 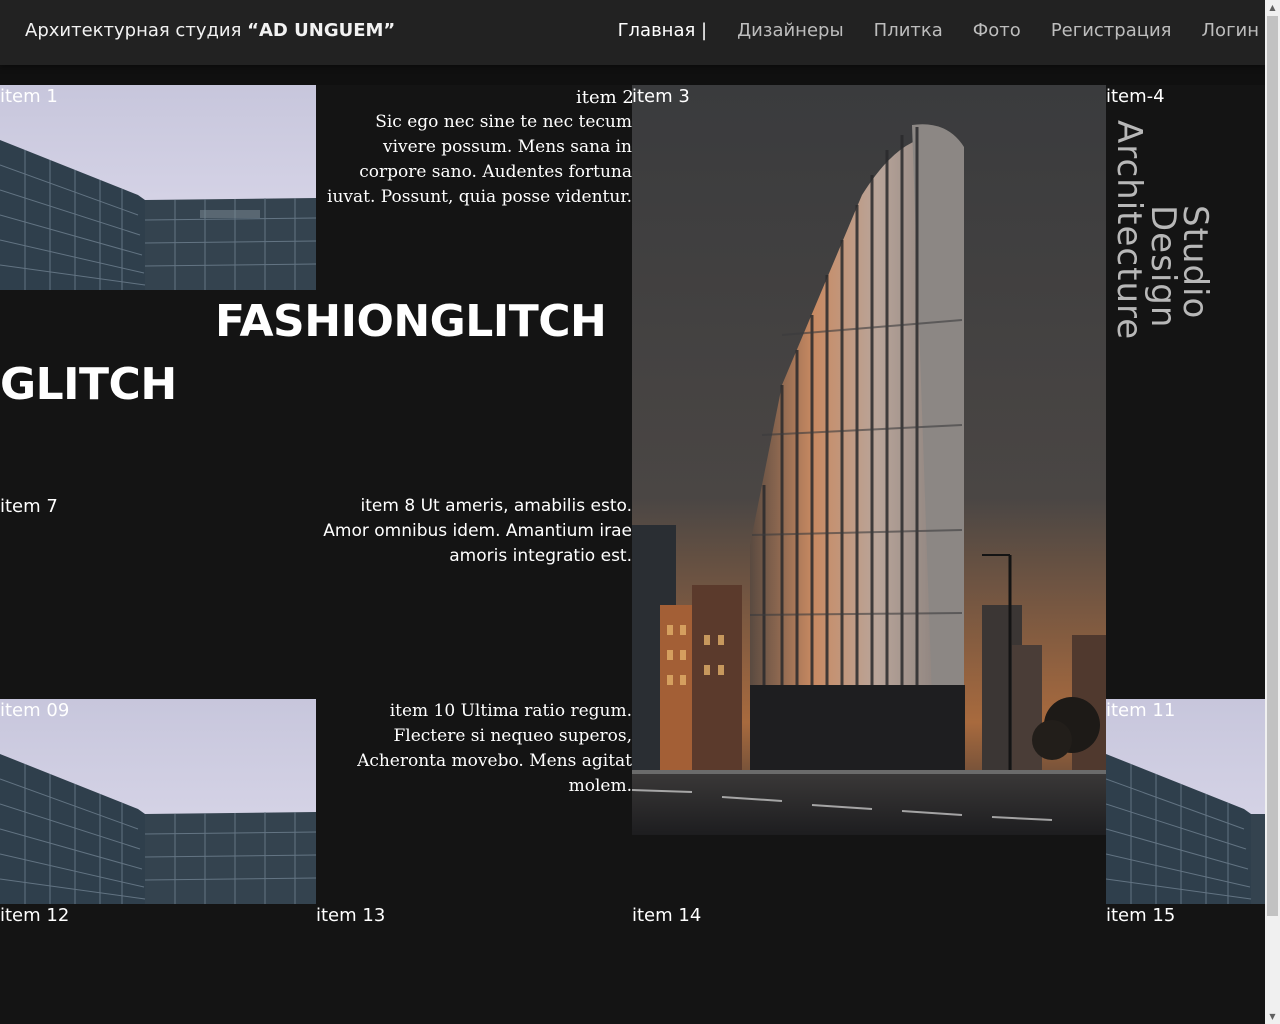 I want to click on nav-link-photo: Фото, so click(x=997, y=30).